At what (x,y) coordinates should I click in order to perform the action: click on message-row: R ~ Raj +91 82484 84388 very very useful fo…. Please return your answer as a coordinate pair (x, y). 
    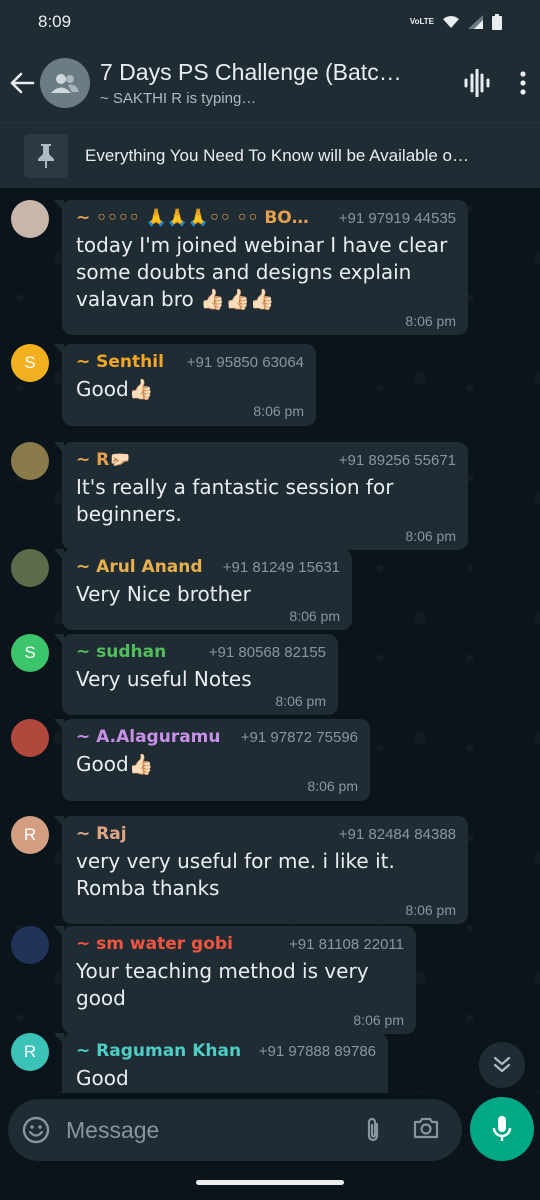
    Looking at the image, I should click on (270, 870).